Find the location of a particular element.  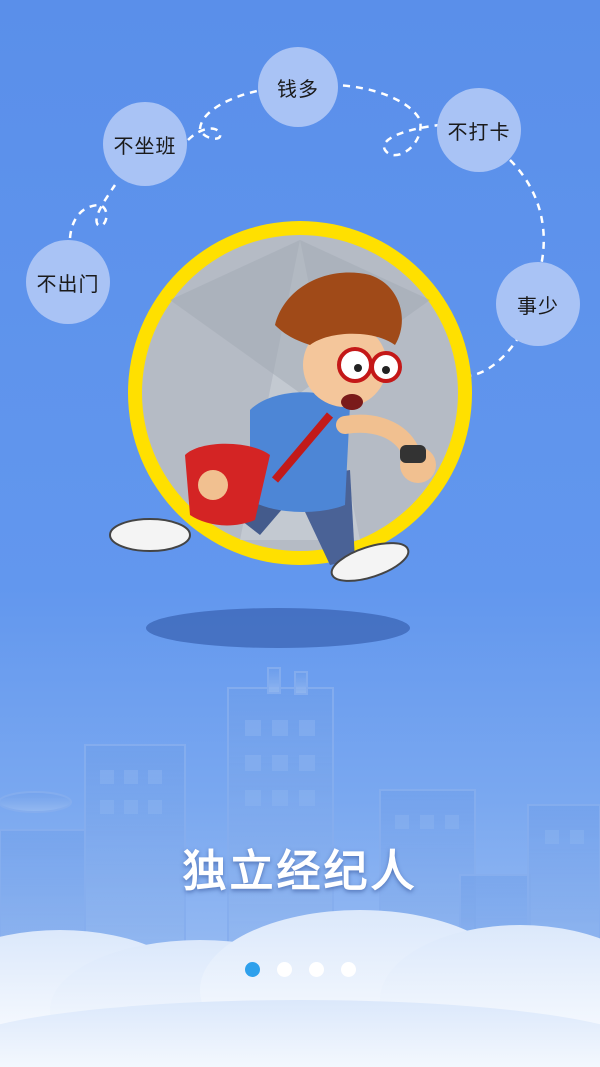

bubble-bu-da-ka: 不打卡 is located at coordinates (479, 130).